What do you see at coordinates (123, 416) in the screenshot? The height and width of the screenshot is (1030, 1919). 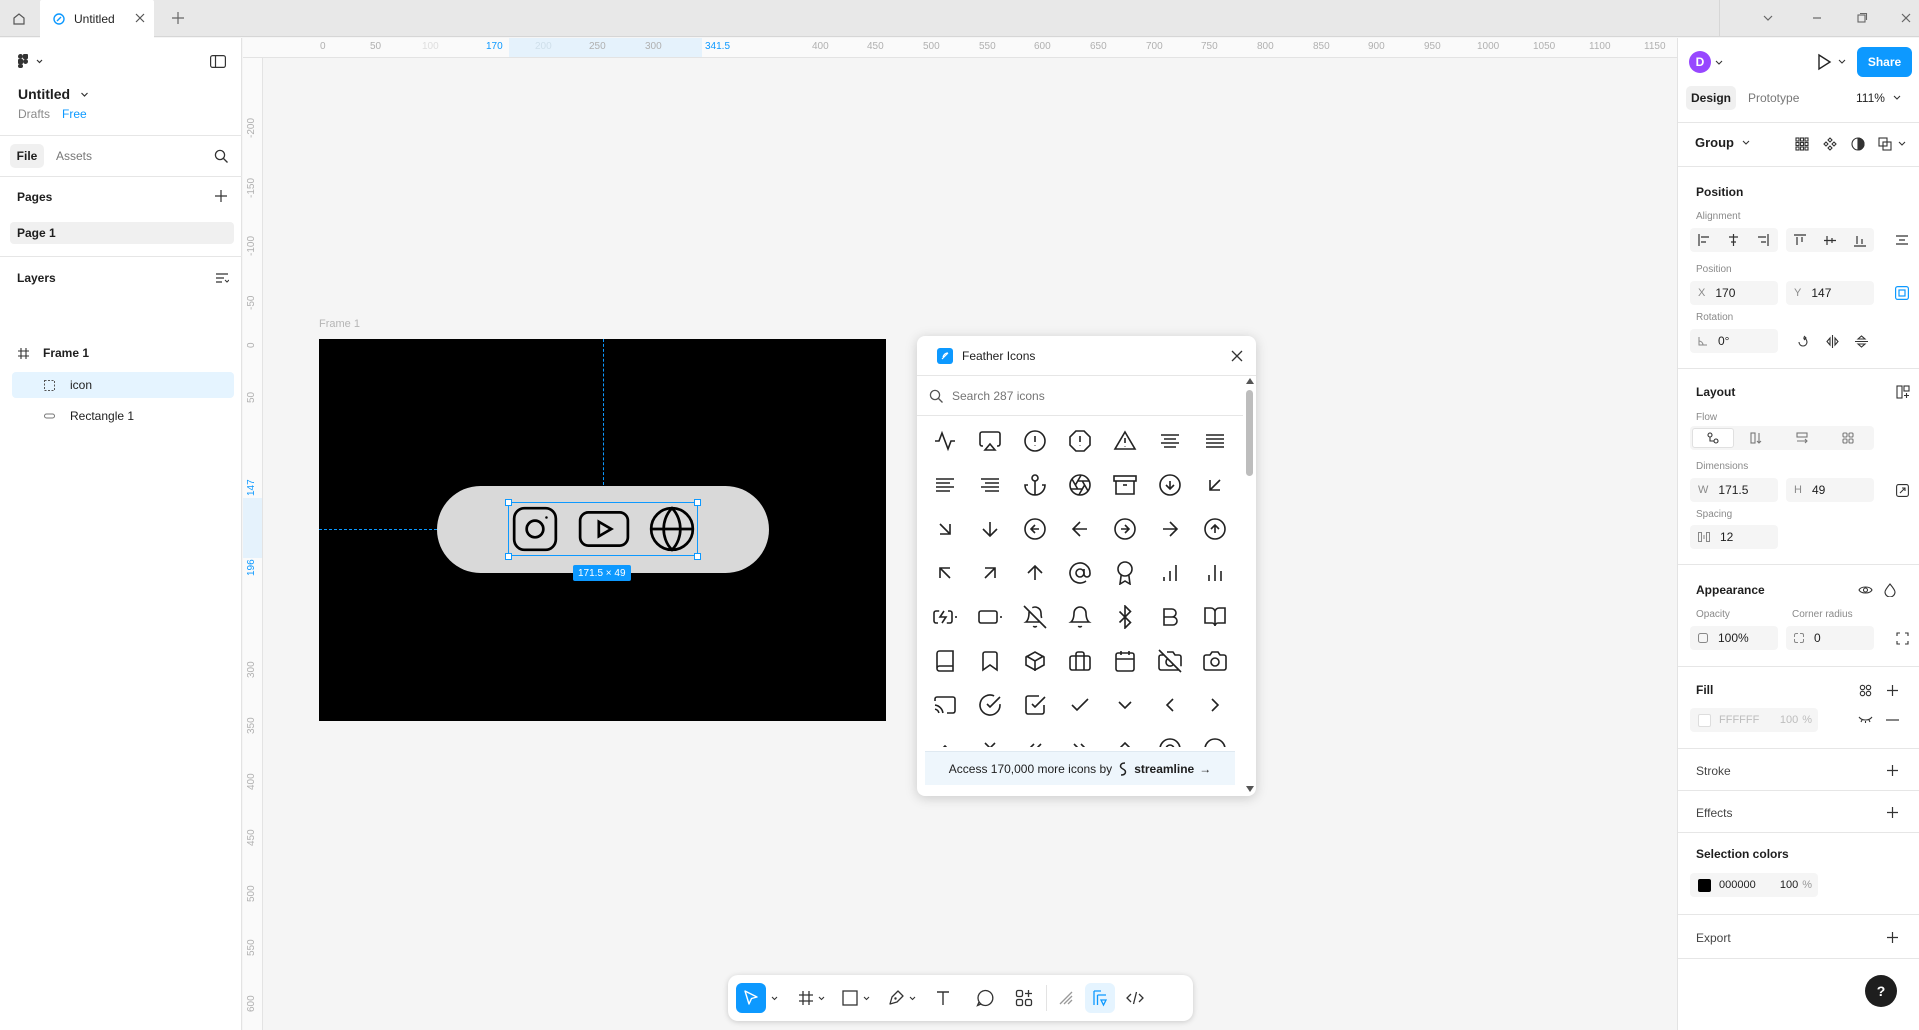 I see `layer-row: Rectangle 1` at bounding box center [123, 416].